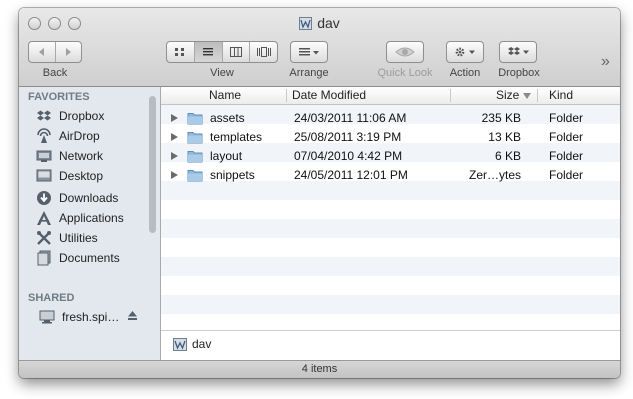  I want to click on desktop-icon, so click(44, 176).